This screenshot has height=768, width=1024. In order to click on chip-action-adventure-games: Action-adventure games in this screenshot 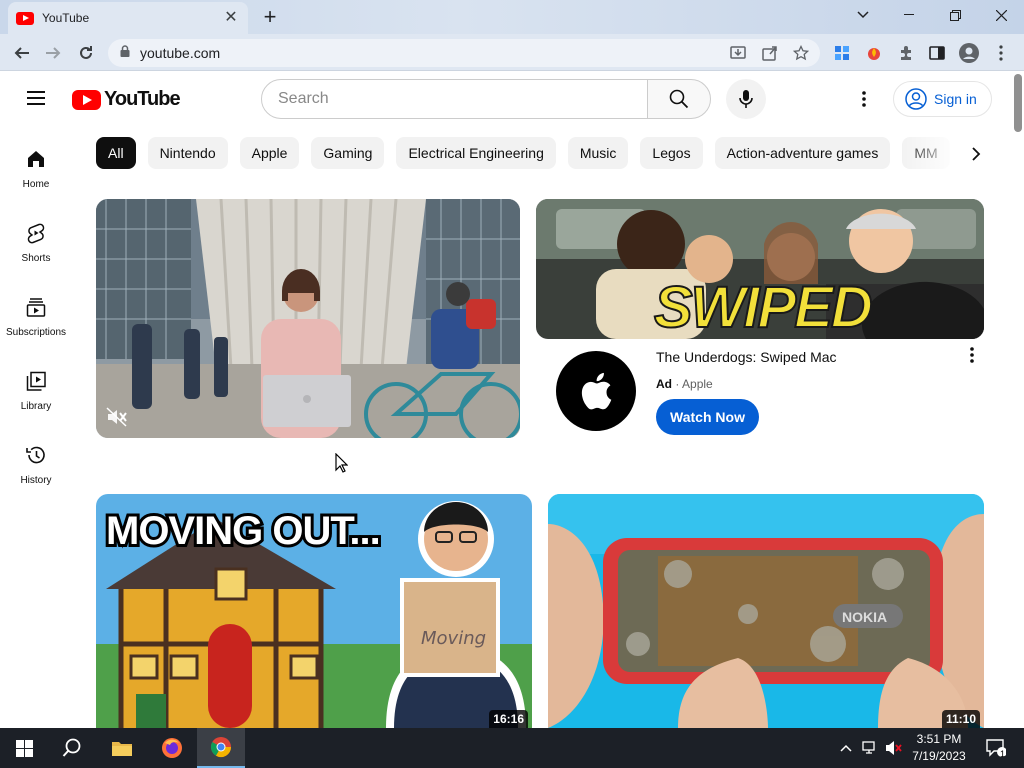, I will do `click(802, 153)`.